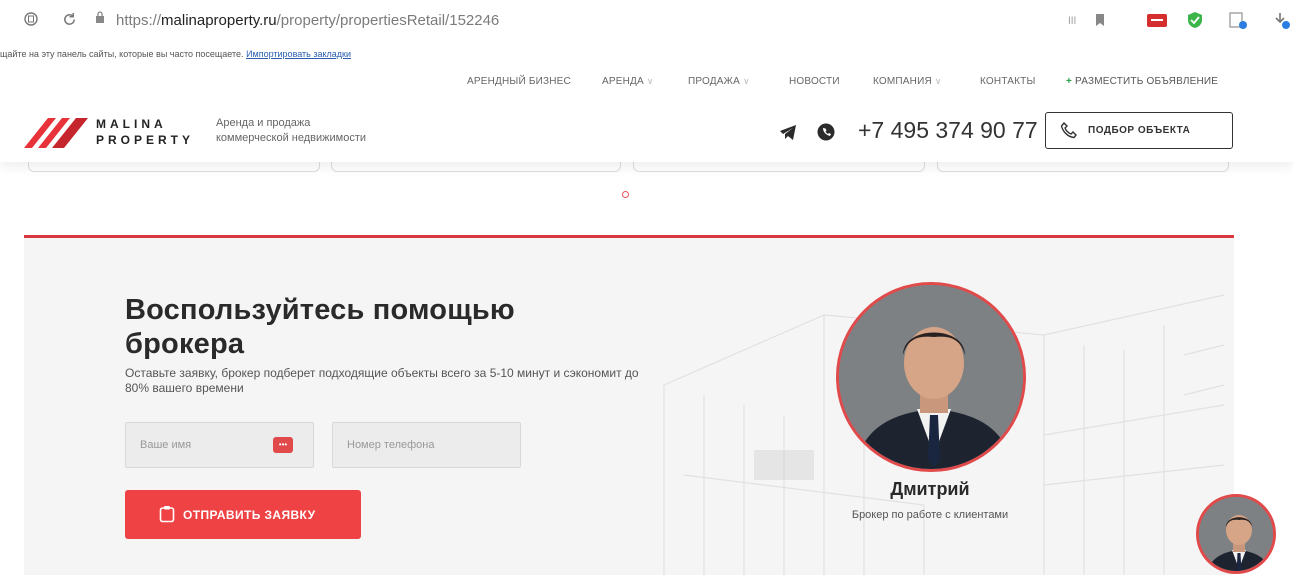 The image size is (1293, 582). I want to click on reader-icon, so click(31, 21).